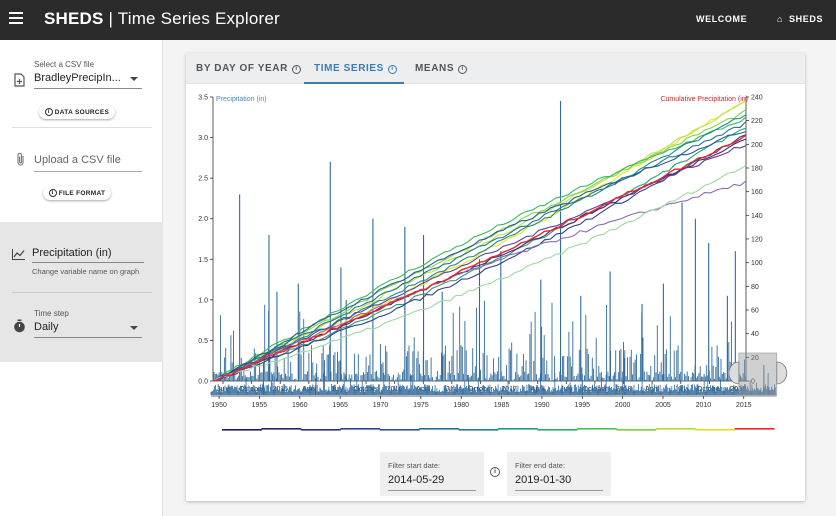  Describe the element at coordinates (77, 160) in the screenshot. I see `upload-csv-input: Upload a CSV file` at that location.